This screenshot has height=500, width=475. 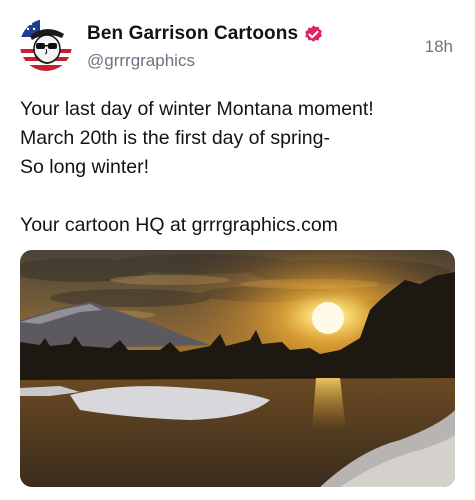 I want to click on author-handle: @grrrgraphics, so click(x=141, y=61).